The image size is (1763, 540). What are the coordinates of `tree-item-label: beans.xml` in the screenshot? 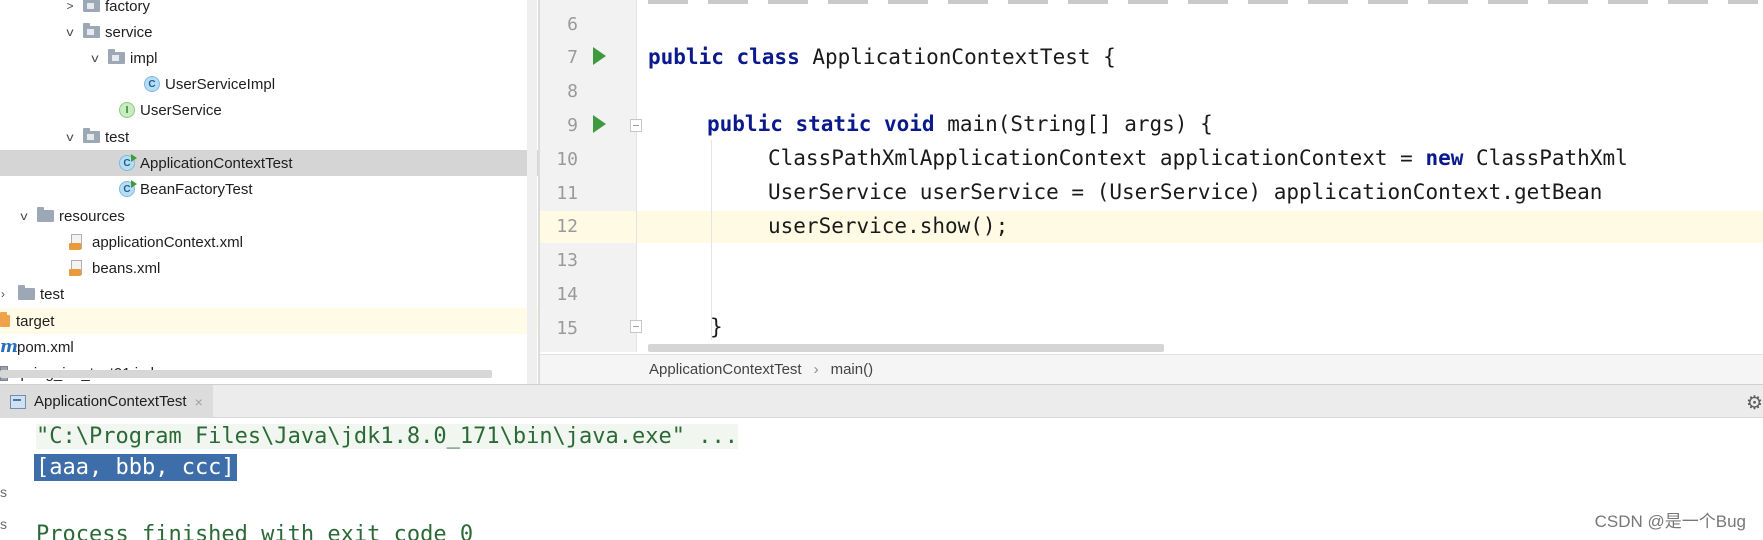 It's located at (126, 268).